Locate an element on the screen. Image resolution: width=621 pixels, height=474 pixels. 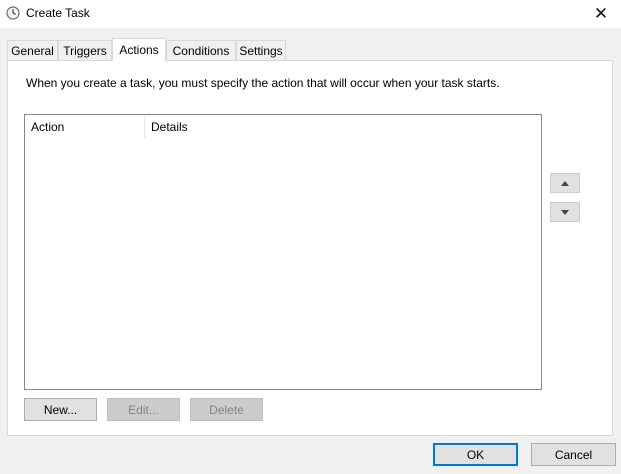
cancel-button: Cancel is located at coordinates (573, 454).